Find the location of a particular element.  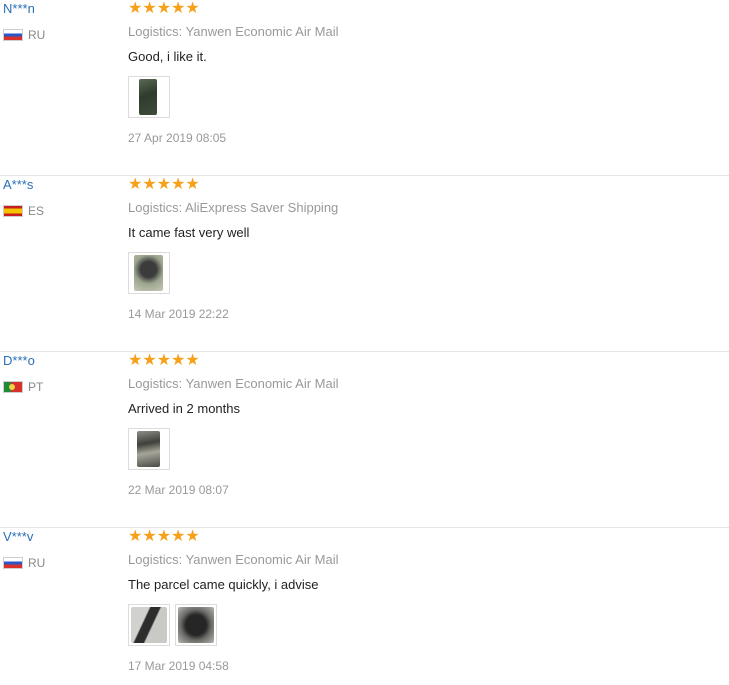

review-comment: Good, i like it. is located at coordinates (167, 56).